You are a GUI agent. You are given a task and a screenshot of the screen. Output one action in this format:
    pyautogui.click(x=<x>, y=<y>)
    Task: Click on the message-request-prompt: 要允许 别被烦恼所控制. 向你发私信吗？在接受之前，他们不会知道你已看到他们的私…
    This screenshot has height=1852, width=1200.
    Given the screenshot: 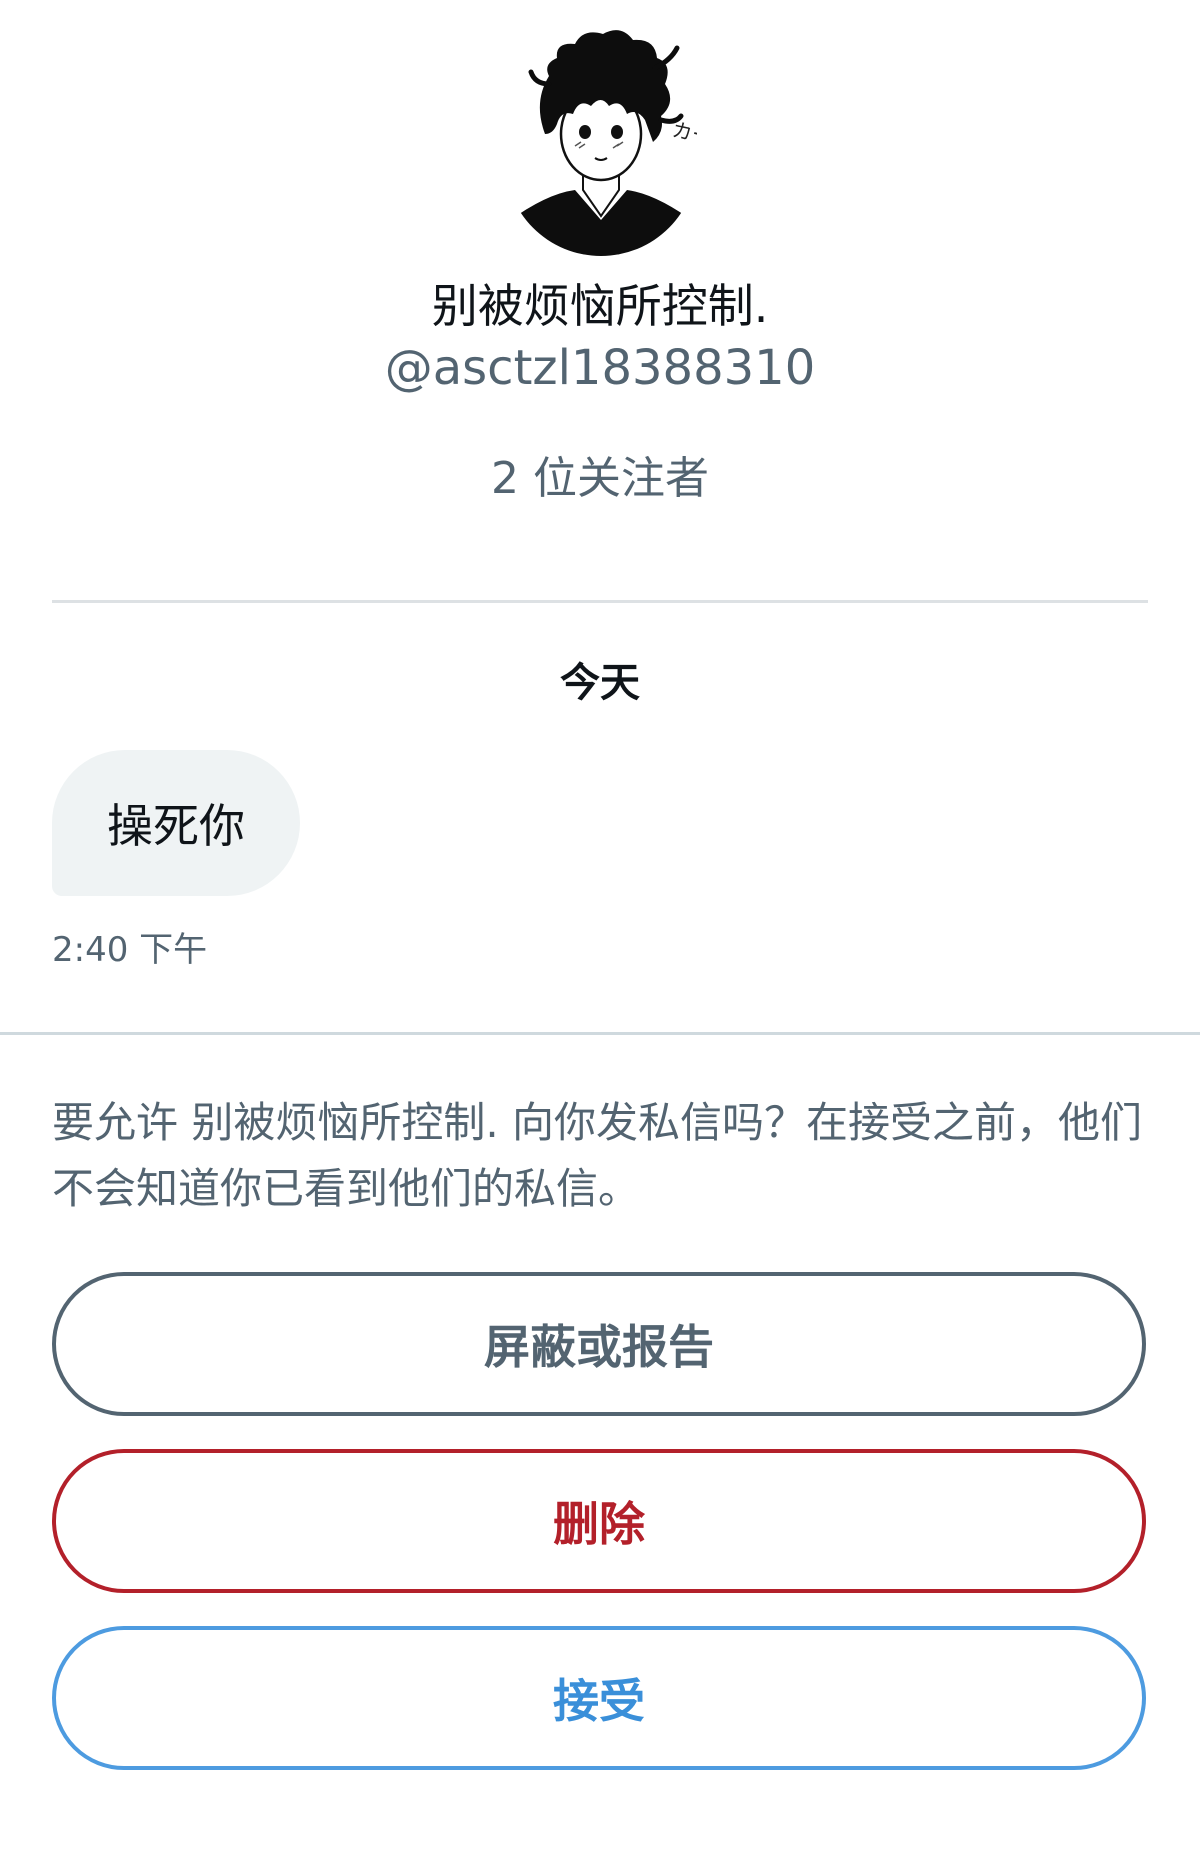 What is the action you would take?
    pyautogui.click(x=597, y=1155)
    